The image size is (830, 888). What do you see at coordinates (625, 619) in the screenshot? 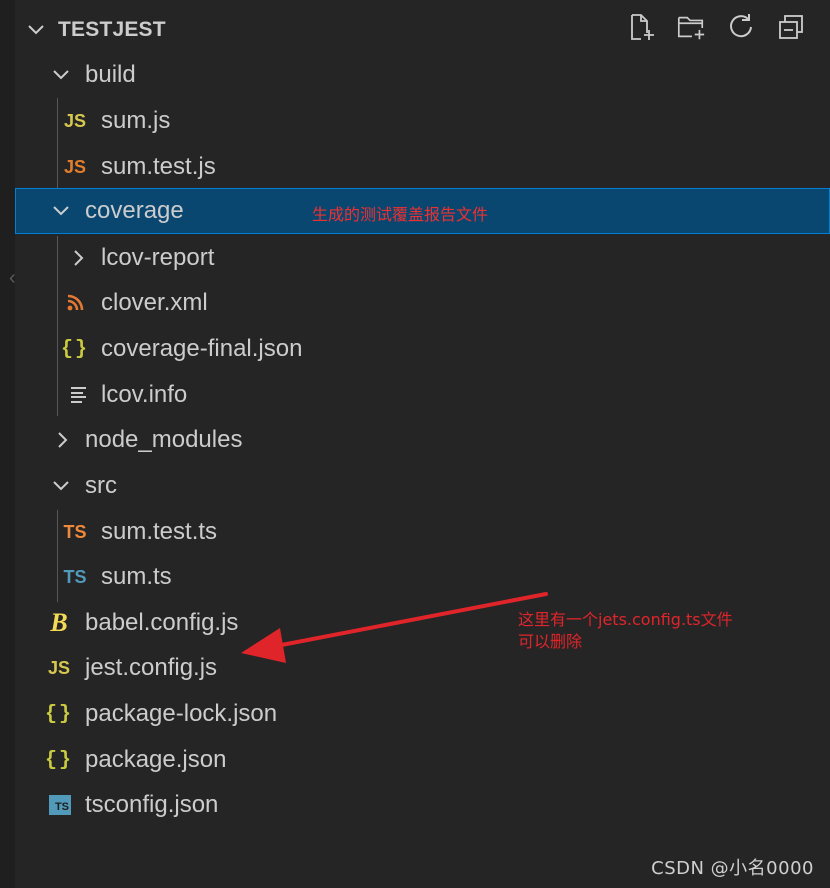
I see `jest-config-annotation-line-1: 这里有一个jets.config.ts文件` at bounding box center [625, 619].